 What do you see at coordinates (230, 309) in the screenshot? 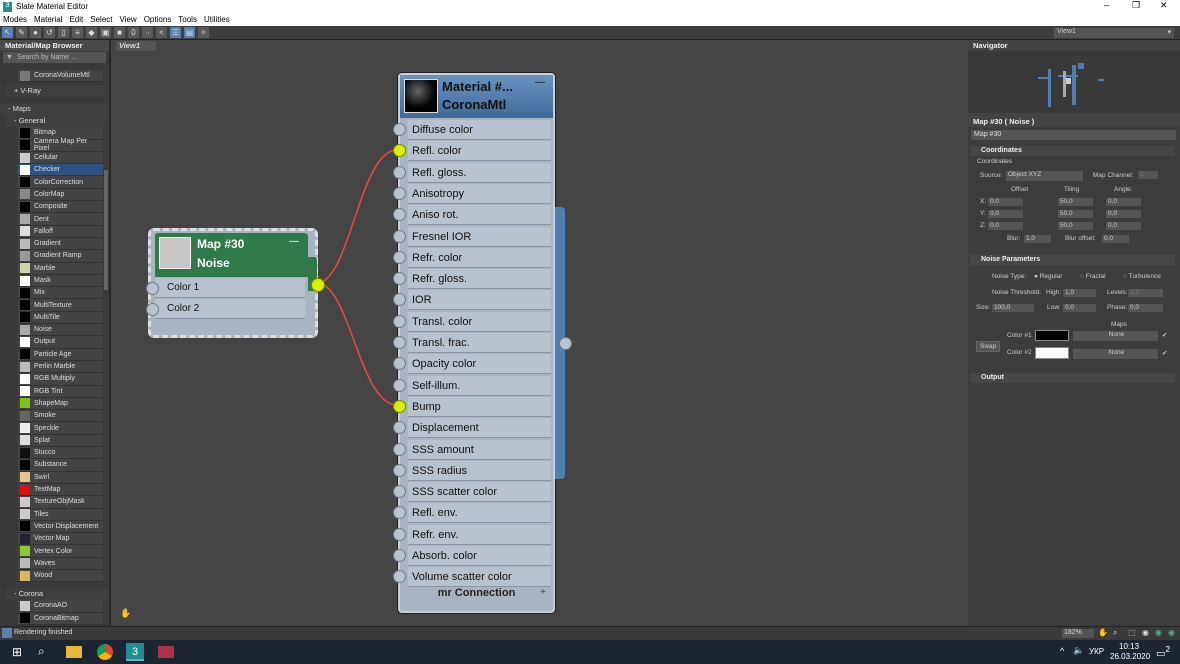
I see `slot-color-2: Color 2` at bounding box center [230, 309].